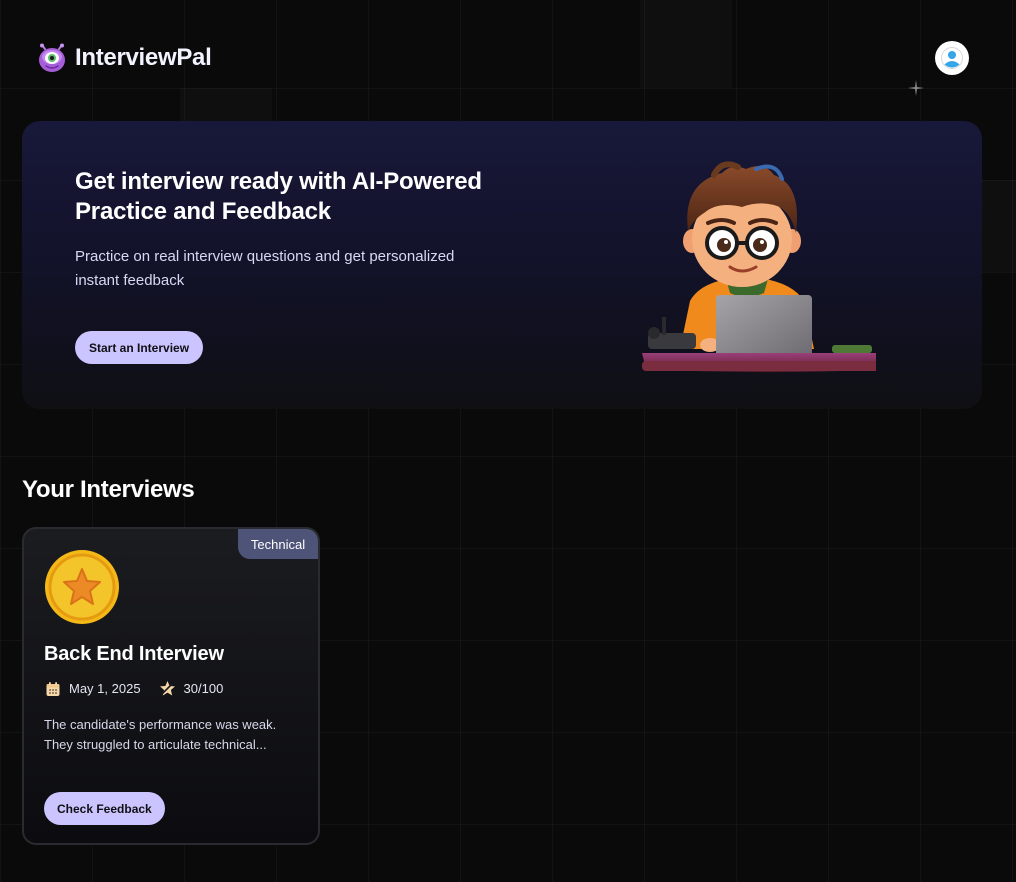 This screenshot has height=882, width=1016. I want to click on calendar-icon, so click(53, 688).